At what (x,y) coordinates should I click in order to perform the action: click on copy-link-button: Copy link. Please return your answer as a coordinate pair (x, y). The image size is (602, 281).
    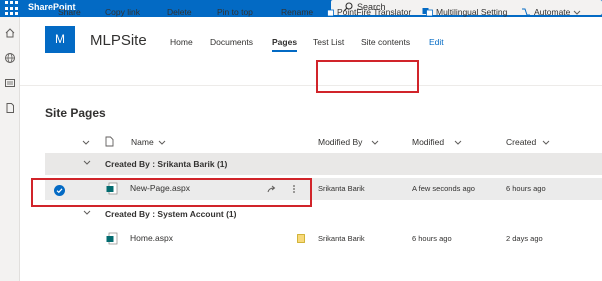
    Looking at the image, I should click on (115, 12).